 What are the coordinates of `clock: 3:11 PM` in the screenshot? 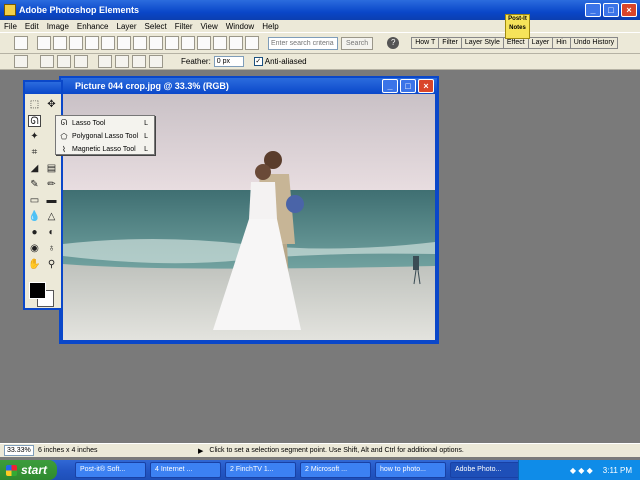 It's located at (617, 470).